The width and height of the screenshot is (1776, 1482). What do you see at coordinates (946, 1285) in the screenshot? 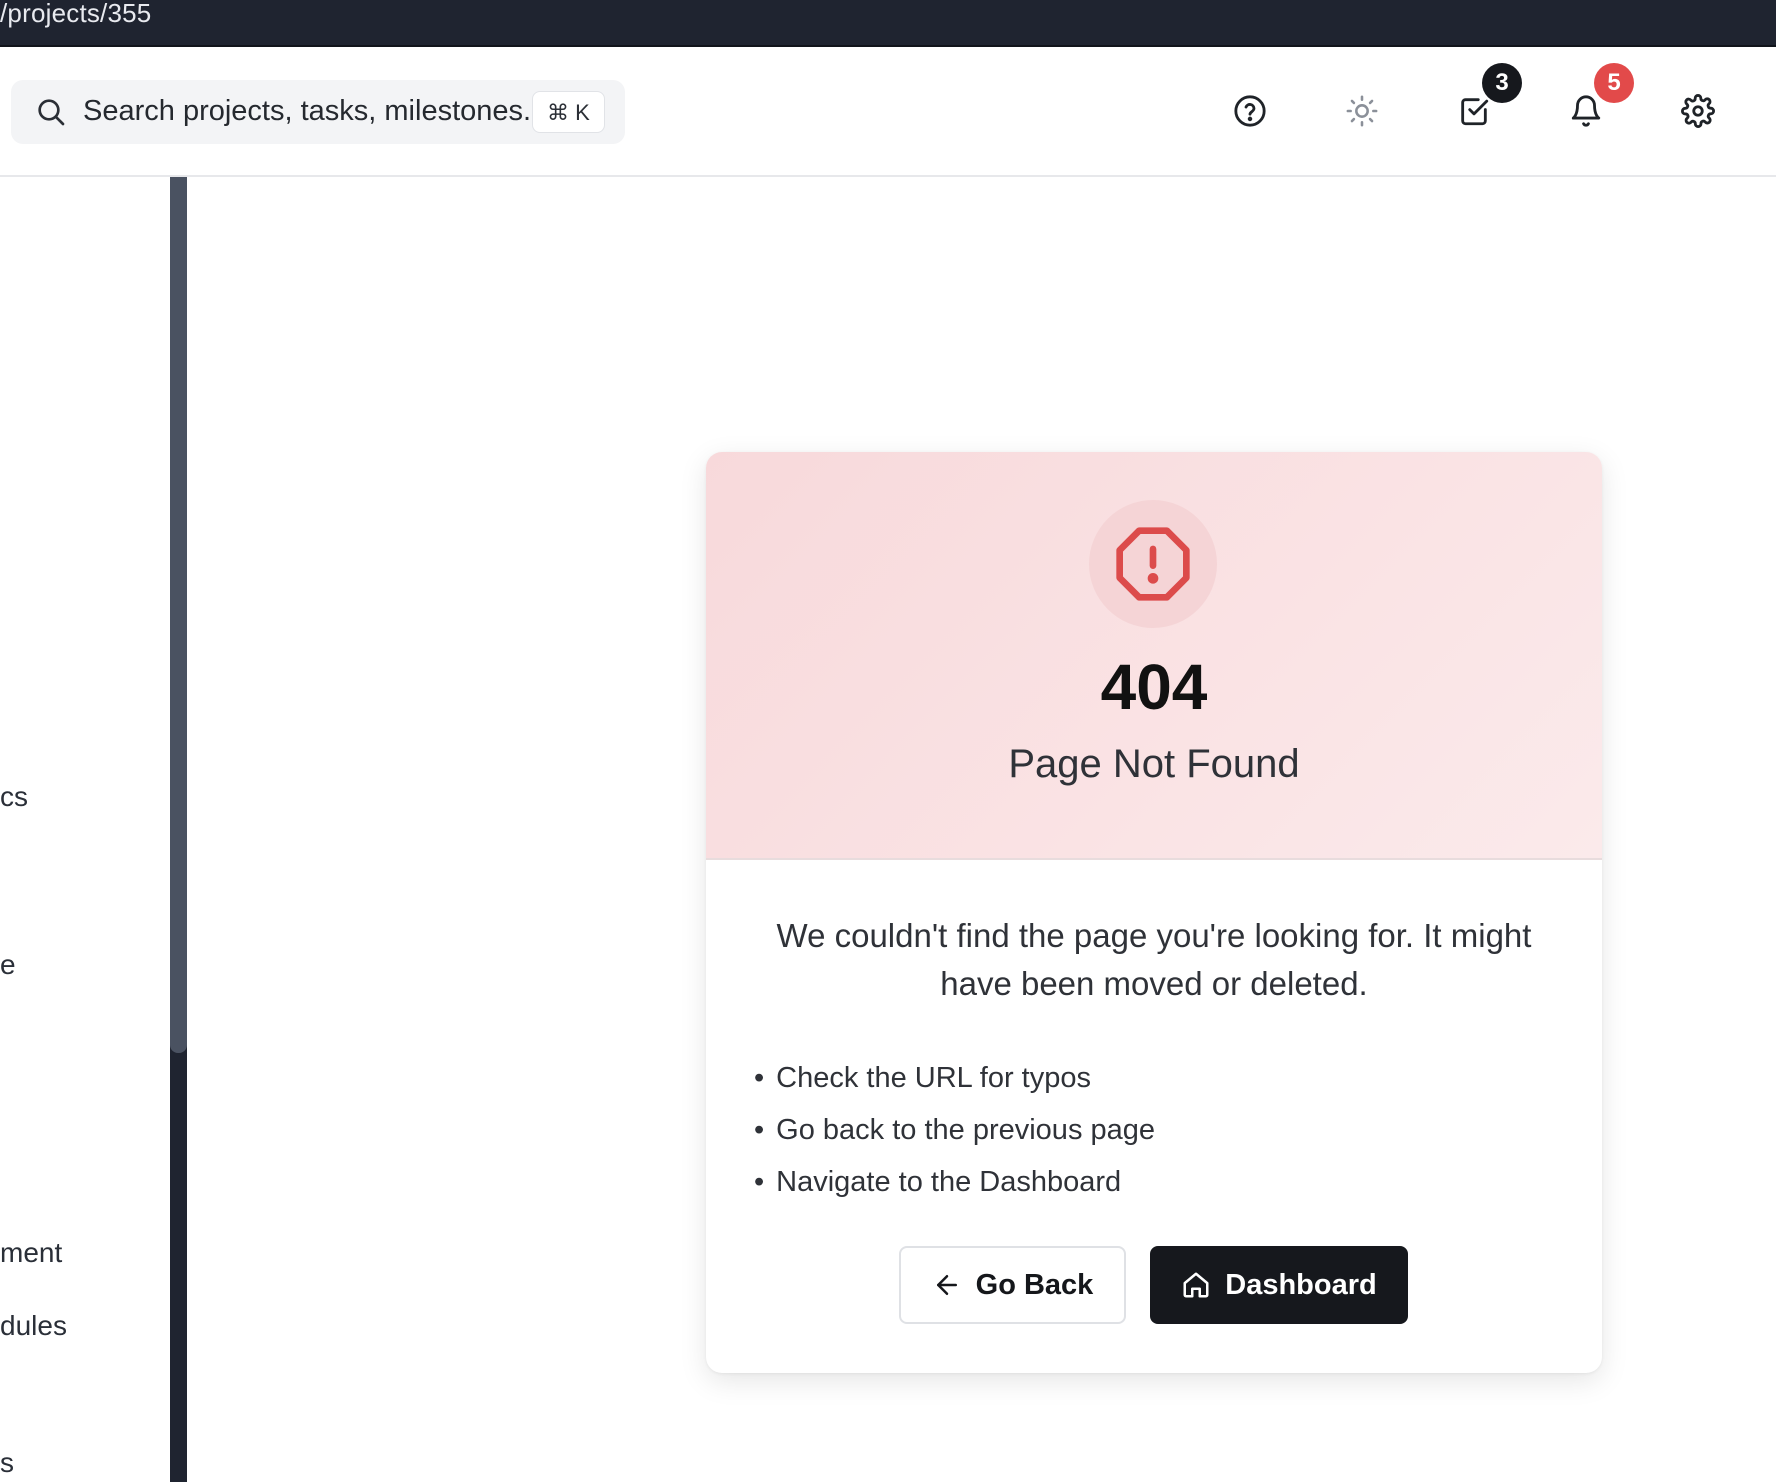
I see `arrow-left-icon` at bounding box center [946, 1285].